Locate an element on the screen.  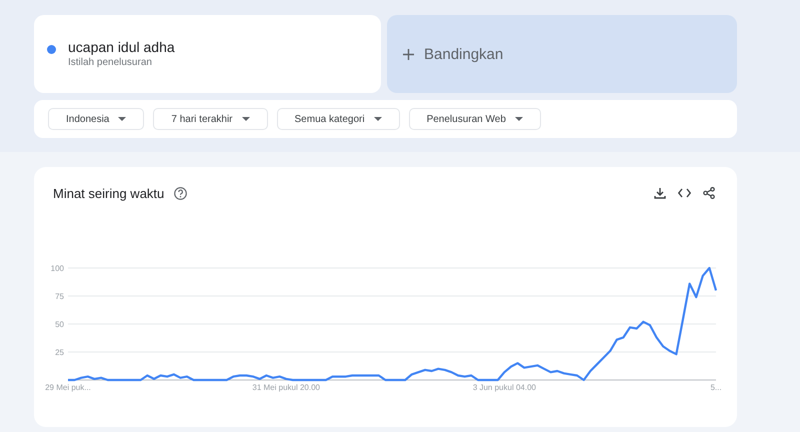
y-axis-label: 25 is located at coordinates (59, 352).